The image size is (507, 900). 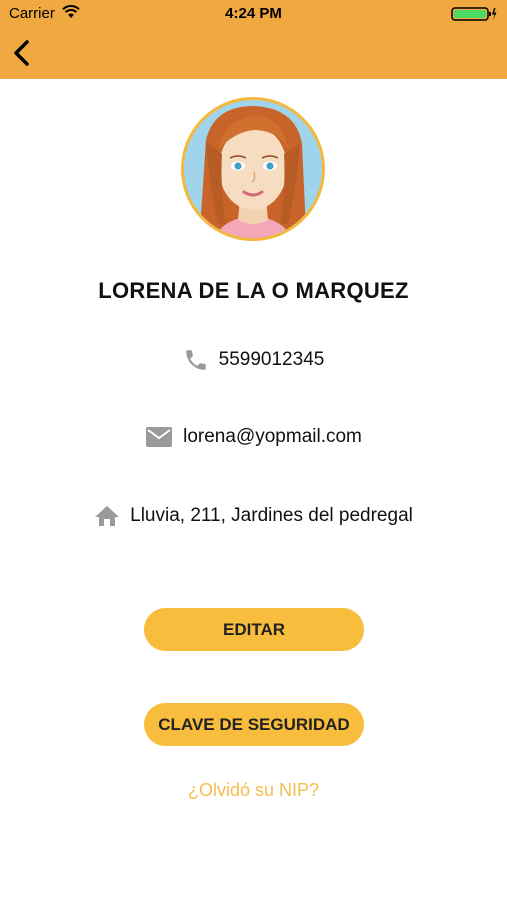 What do you see at coordinates (195, 360) in the screenshot?
I see `phone-icon` at bounding box center [195, 360].